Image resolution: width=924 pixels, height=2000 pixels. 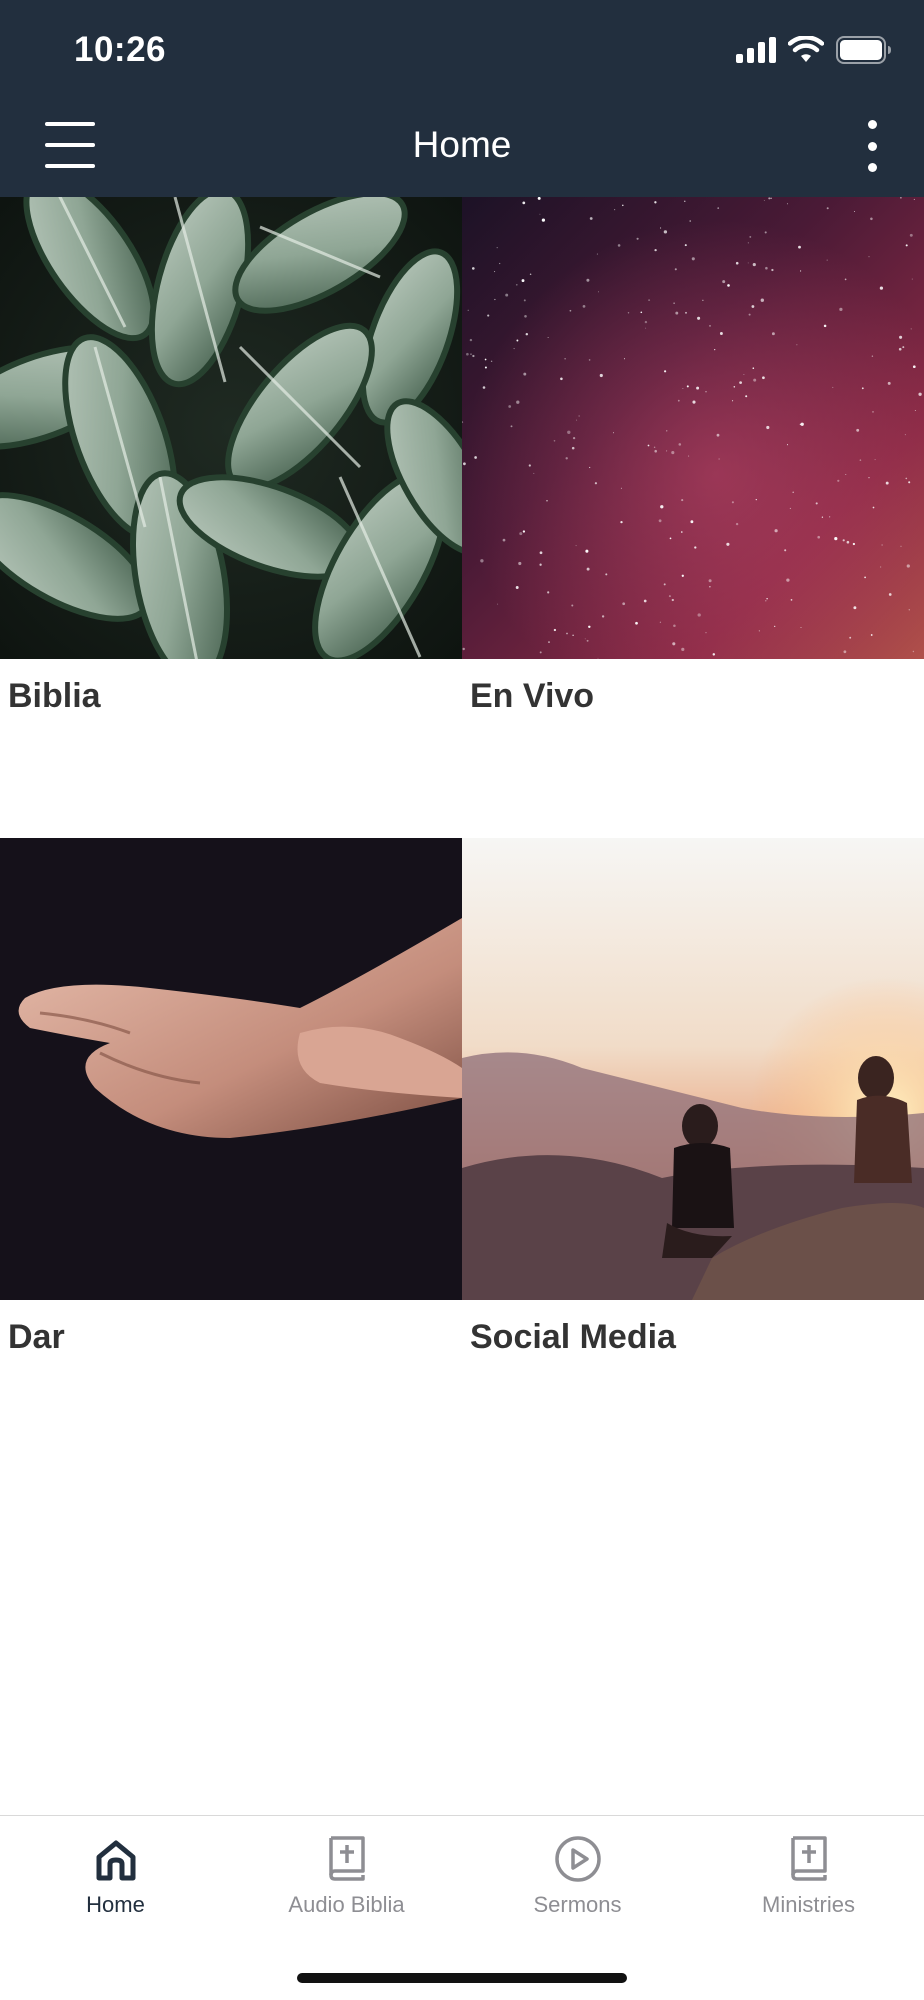 I want to click on tab-home: Home, so click(x=115, y=1876).